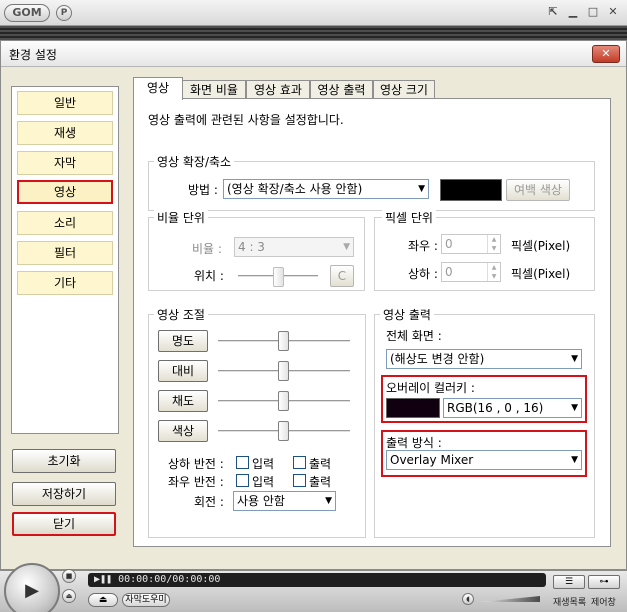 The height and width of the screenshot is (612, 627). What do you see at coordinates (538, 190) in the screenshot?
I see `margin-color-button: 여백 색상` at bounding box center [538, 190].